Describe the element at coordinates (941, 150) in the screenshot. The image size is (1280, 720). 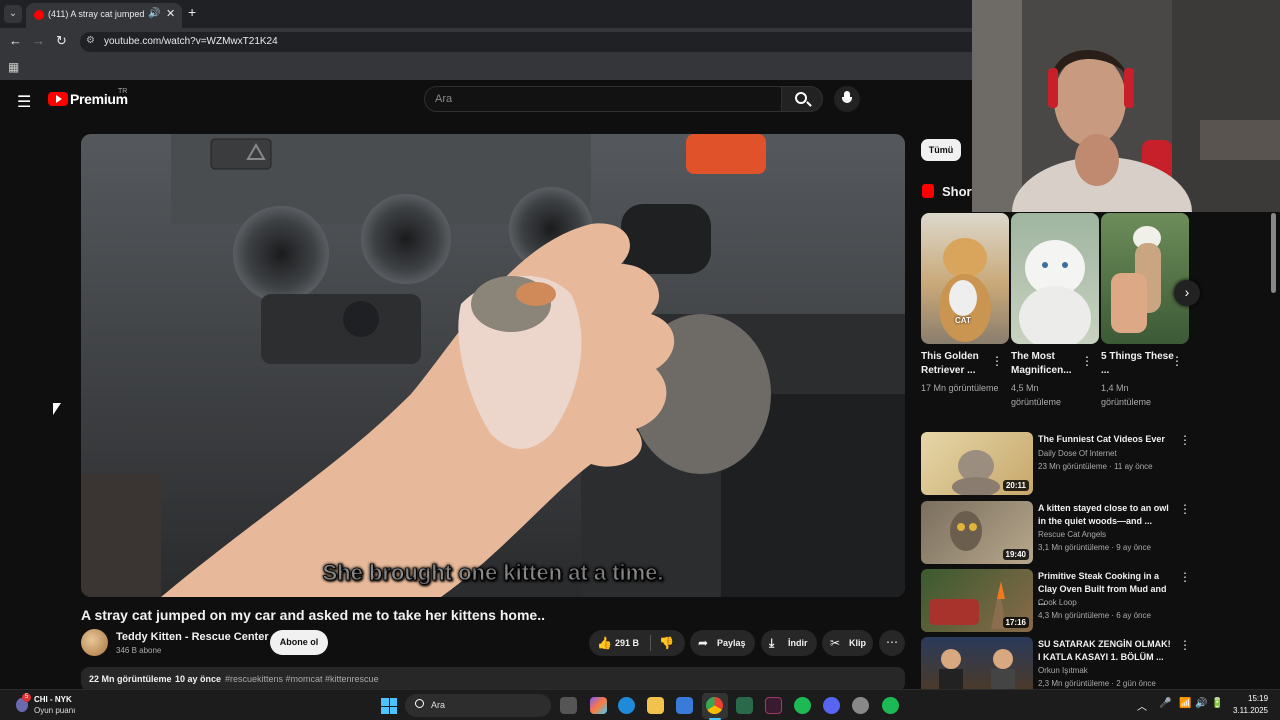
I see `chip-all: Tümü` at that location.